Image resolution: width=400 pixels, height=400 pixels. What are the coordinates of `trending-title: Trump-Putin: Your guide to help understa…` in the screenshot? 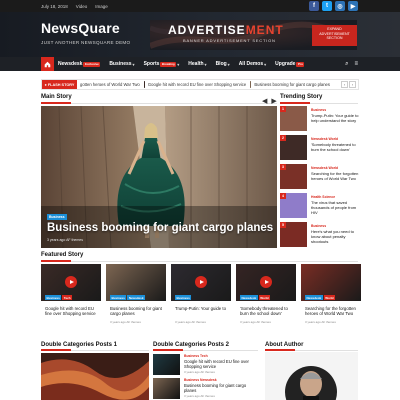 It's located at (335, 118).